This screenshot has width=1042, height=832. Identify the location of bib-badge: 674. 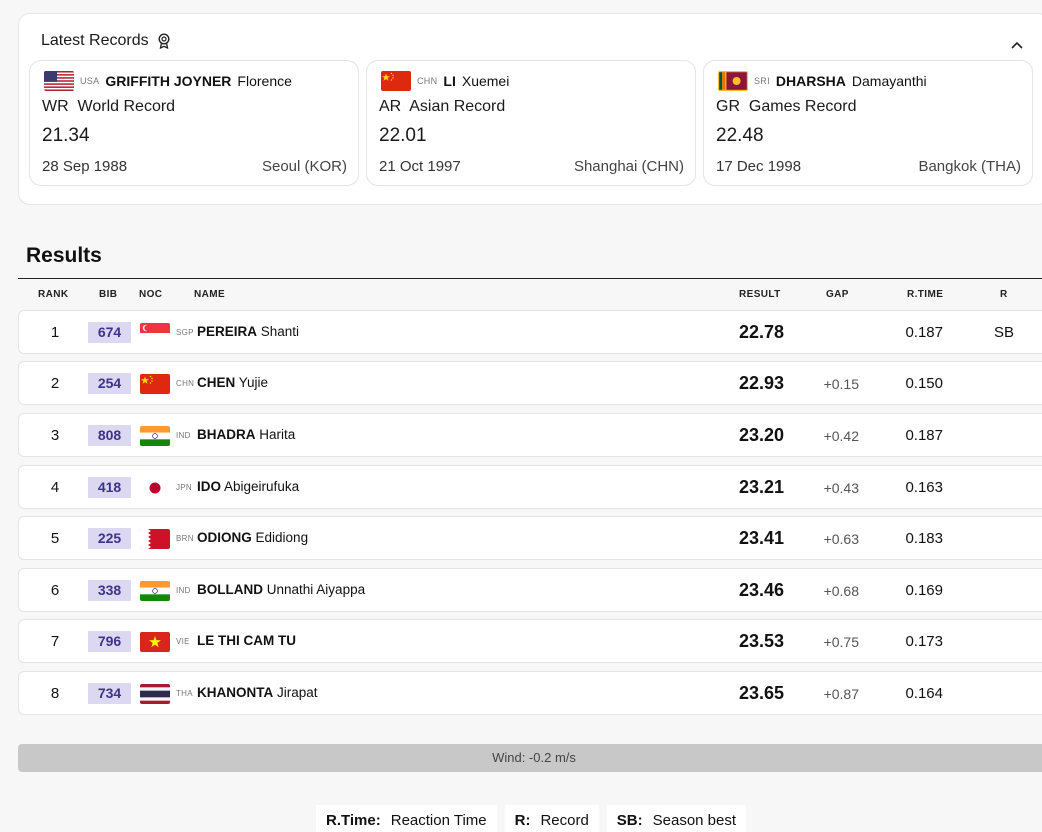
(109, 332).